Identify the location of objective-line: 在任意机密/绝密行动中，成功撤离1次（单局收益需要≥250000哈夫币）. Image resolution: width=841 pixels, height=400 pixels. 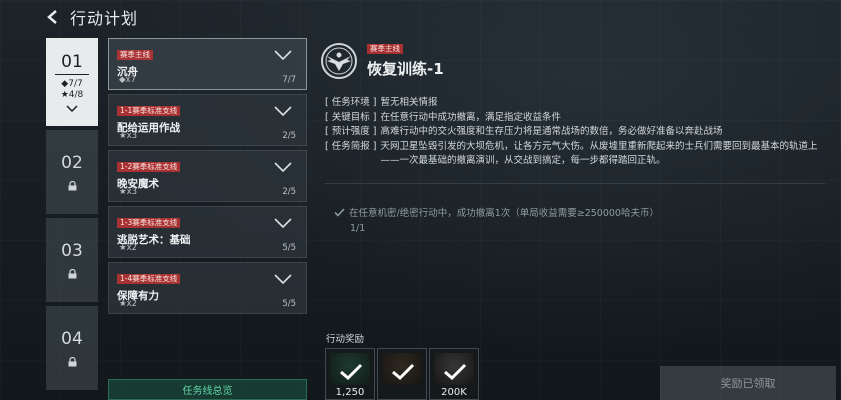
(496, 212).